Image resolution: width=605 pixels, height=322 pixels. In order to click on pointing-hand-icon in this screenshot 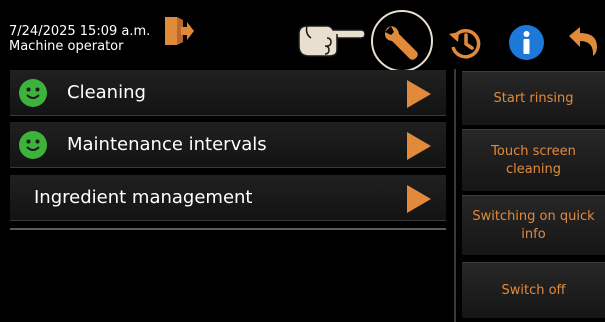, I will do `click(331, 41)`.